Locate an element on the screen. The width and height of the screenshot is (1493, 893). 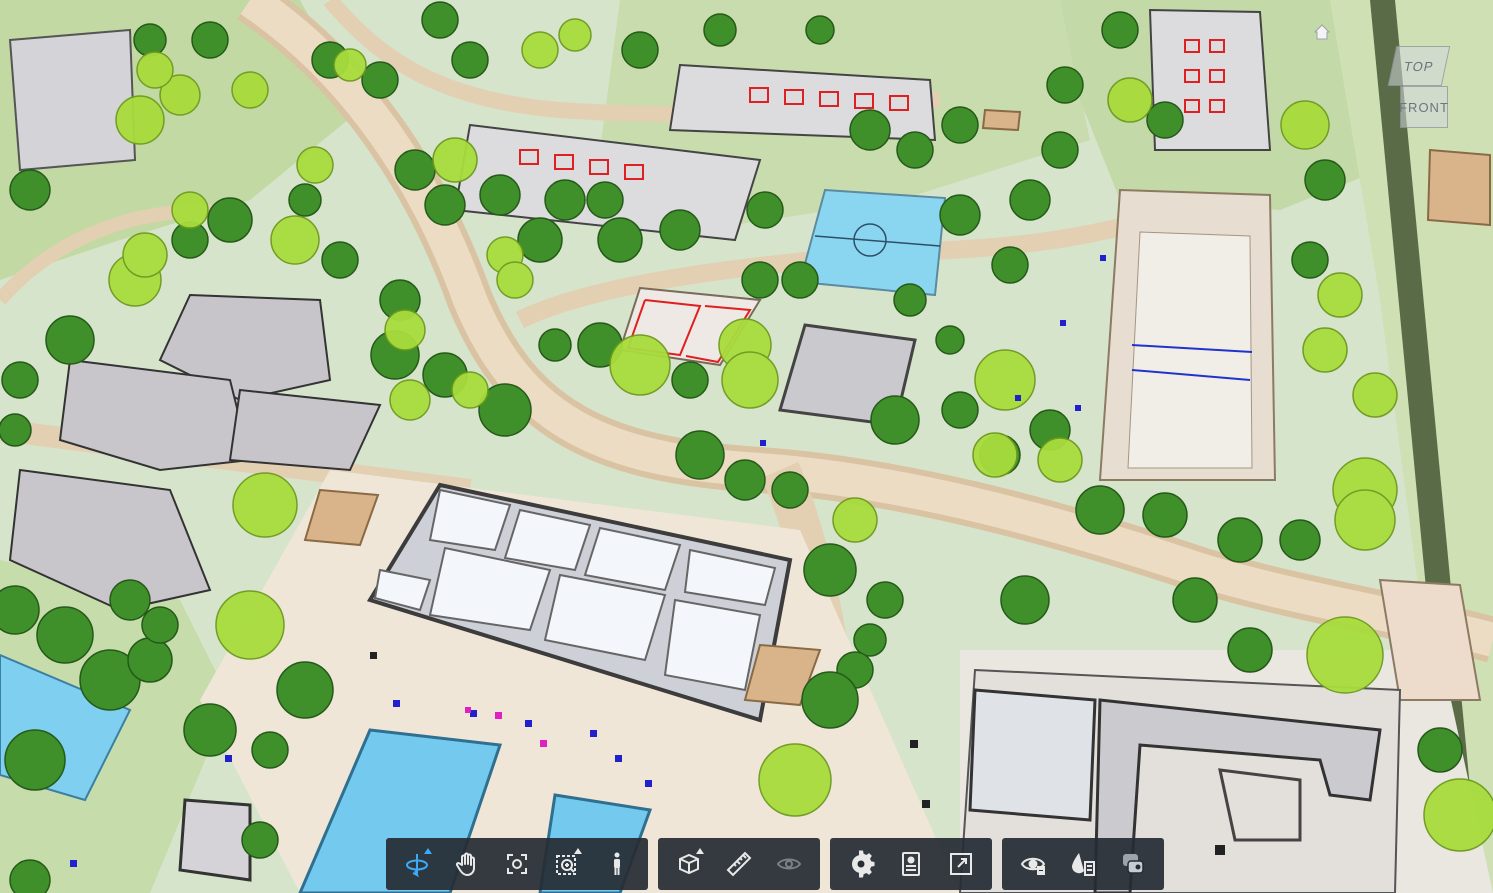
orbit-icon is located at coordinates (417, 866).